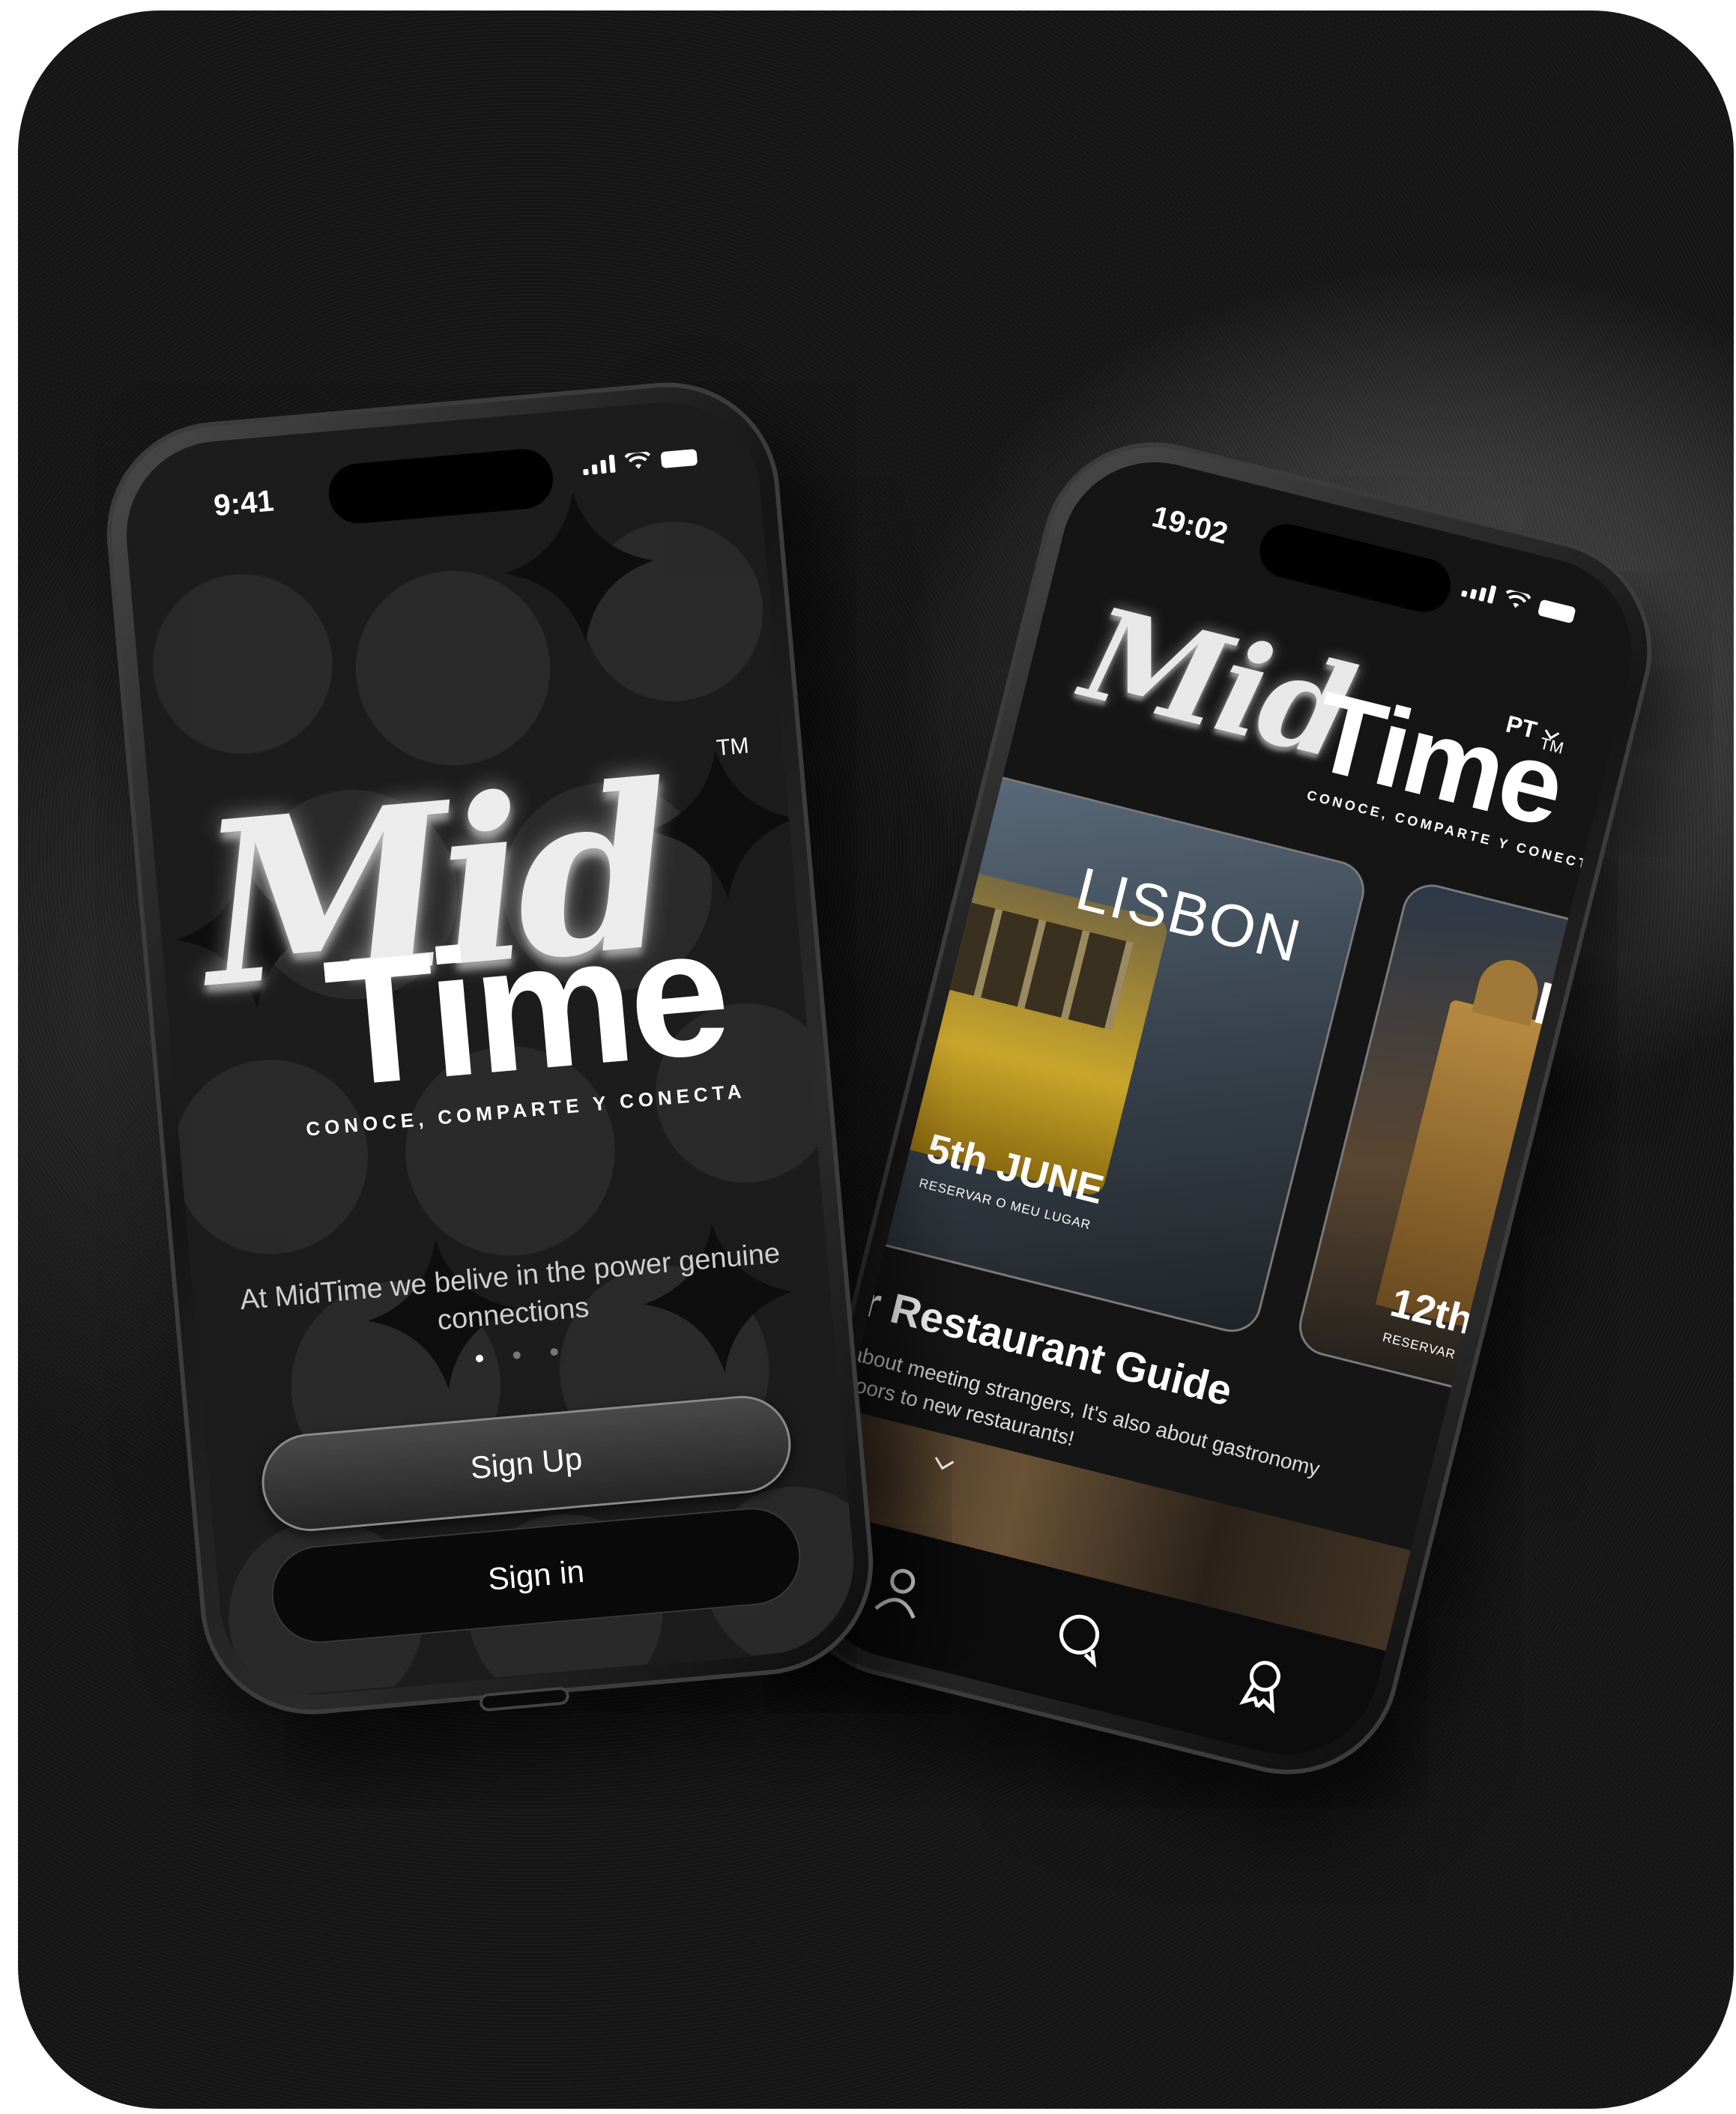 Image resolution: width=1736 pixels, height=2114 pixels. What do you see at coordinates (479, 1358) in the screenshot?
I see `page-dot-active` at bounding box center [479, 1358].